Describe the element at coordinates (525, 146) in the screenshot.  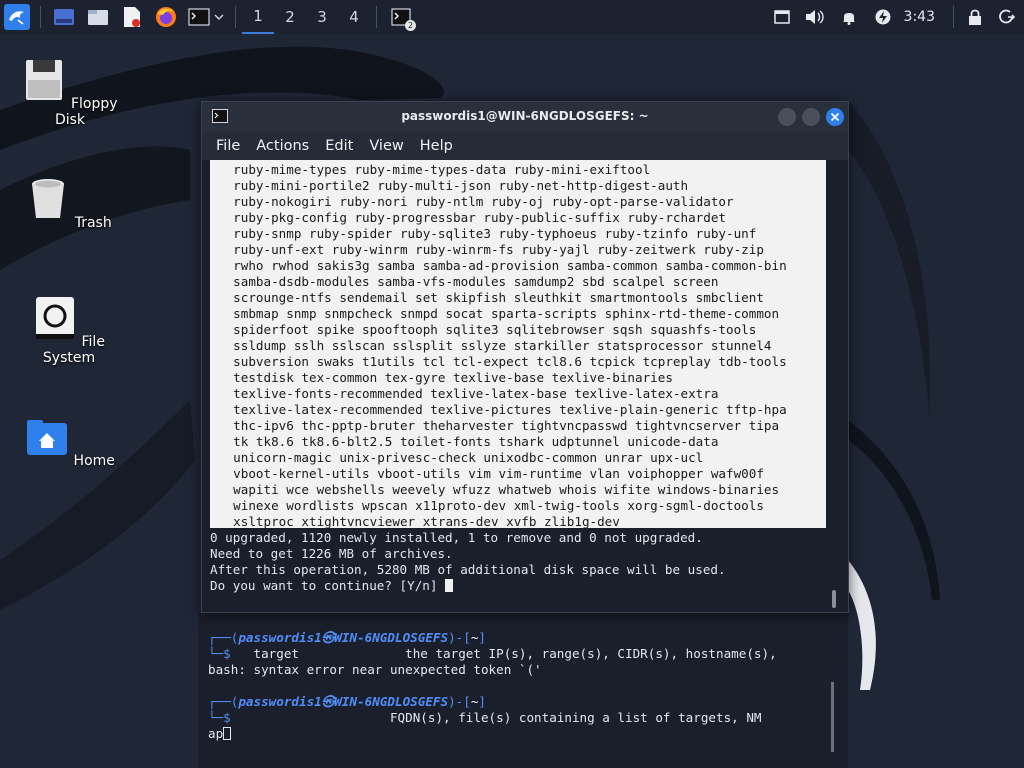
I see `menu-bar: File Actions Edit View Help` at that location.